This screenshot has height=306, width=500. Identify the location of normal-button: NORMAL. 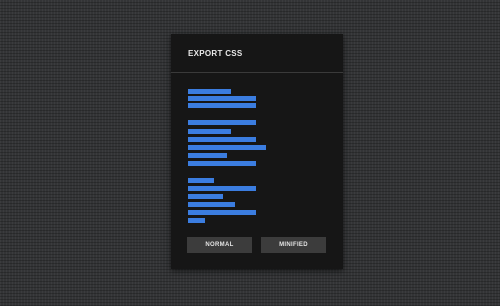
(219, 245).